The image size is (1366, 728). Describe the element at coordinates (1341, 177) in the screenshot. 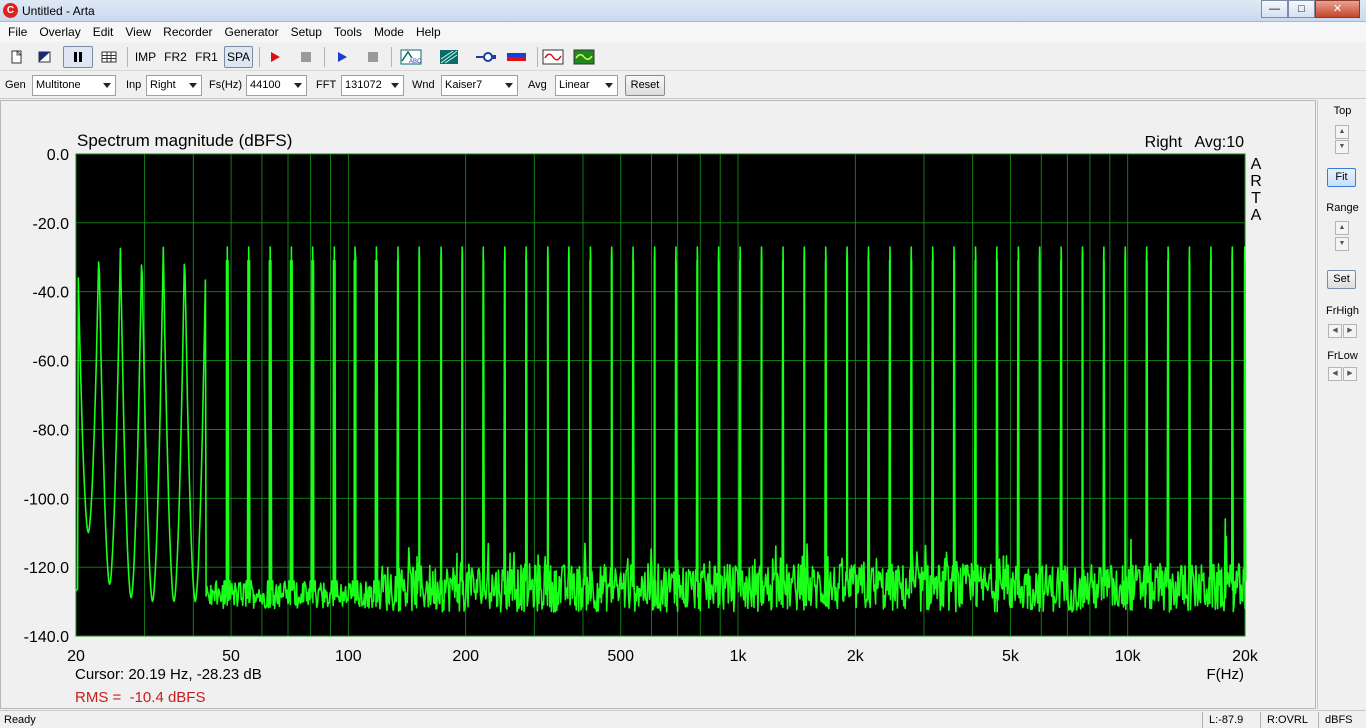

I see `fit-button: Fit` at that location.